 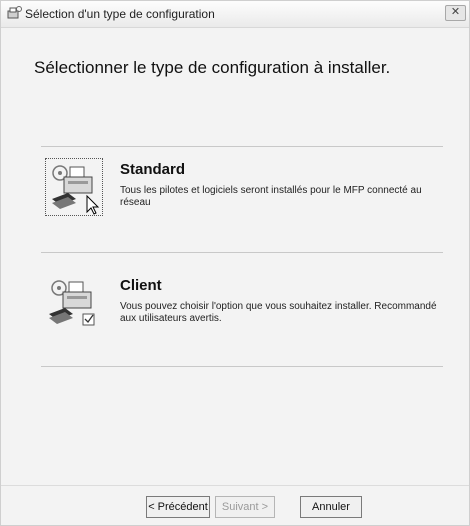 I want to click on printer-client-icon, so click(x=74, y=303).